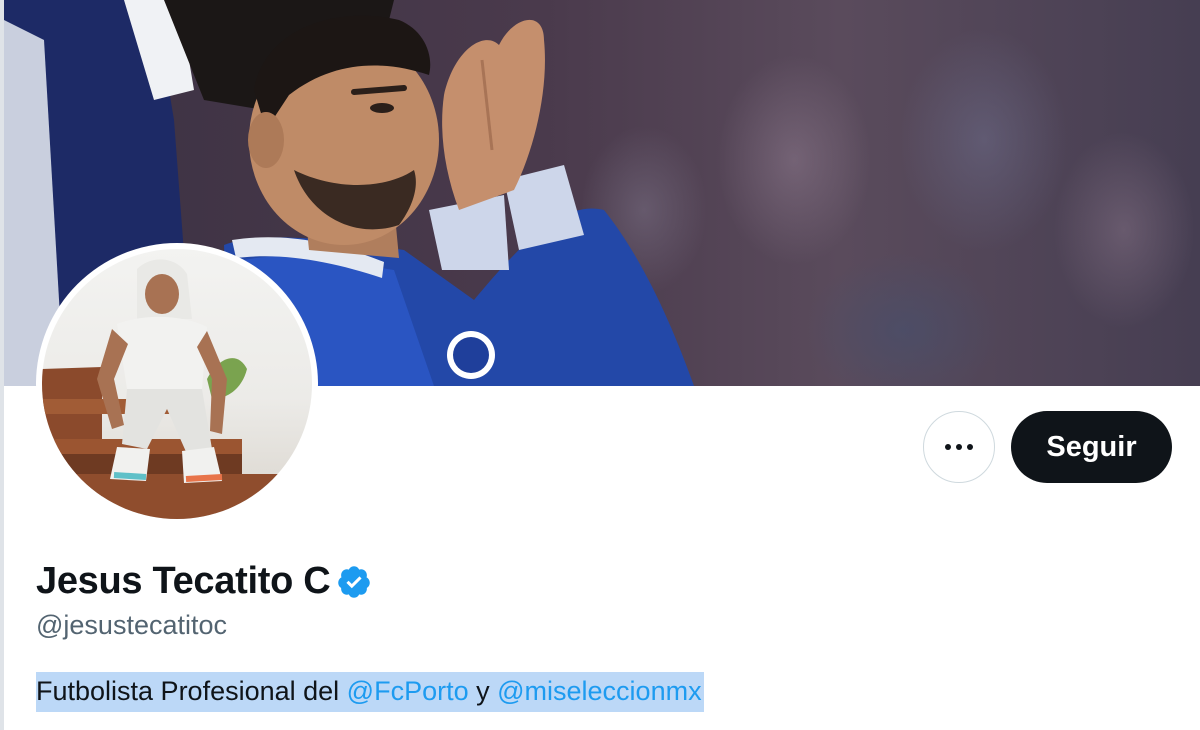 The image size is (1200, 730). I want to click on mention-link-miseleccionmx: @miseleccionmx, so click(599, 691).